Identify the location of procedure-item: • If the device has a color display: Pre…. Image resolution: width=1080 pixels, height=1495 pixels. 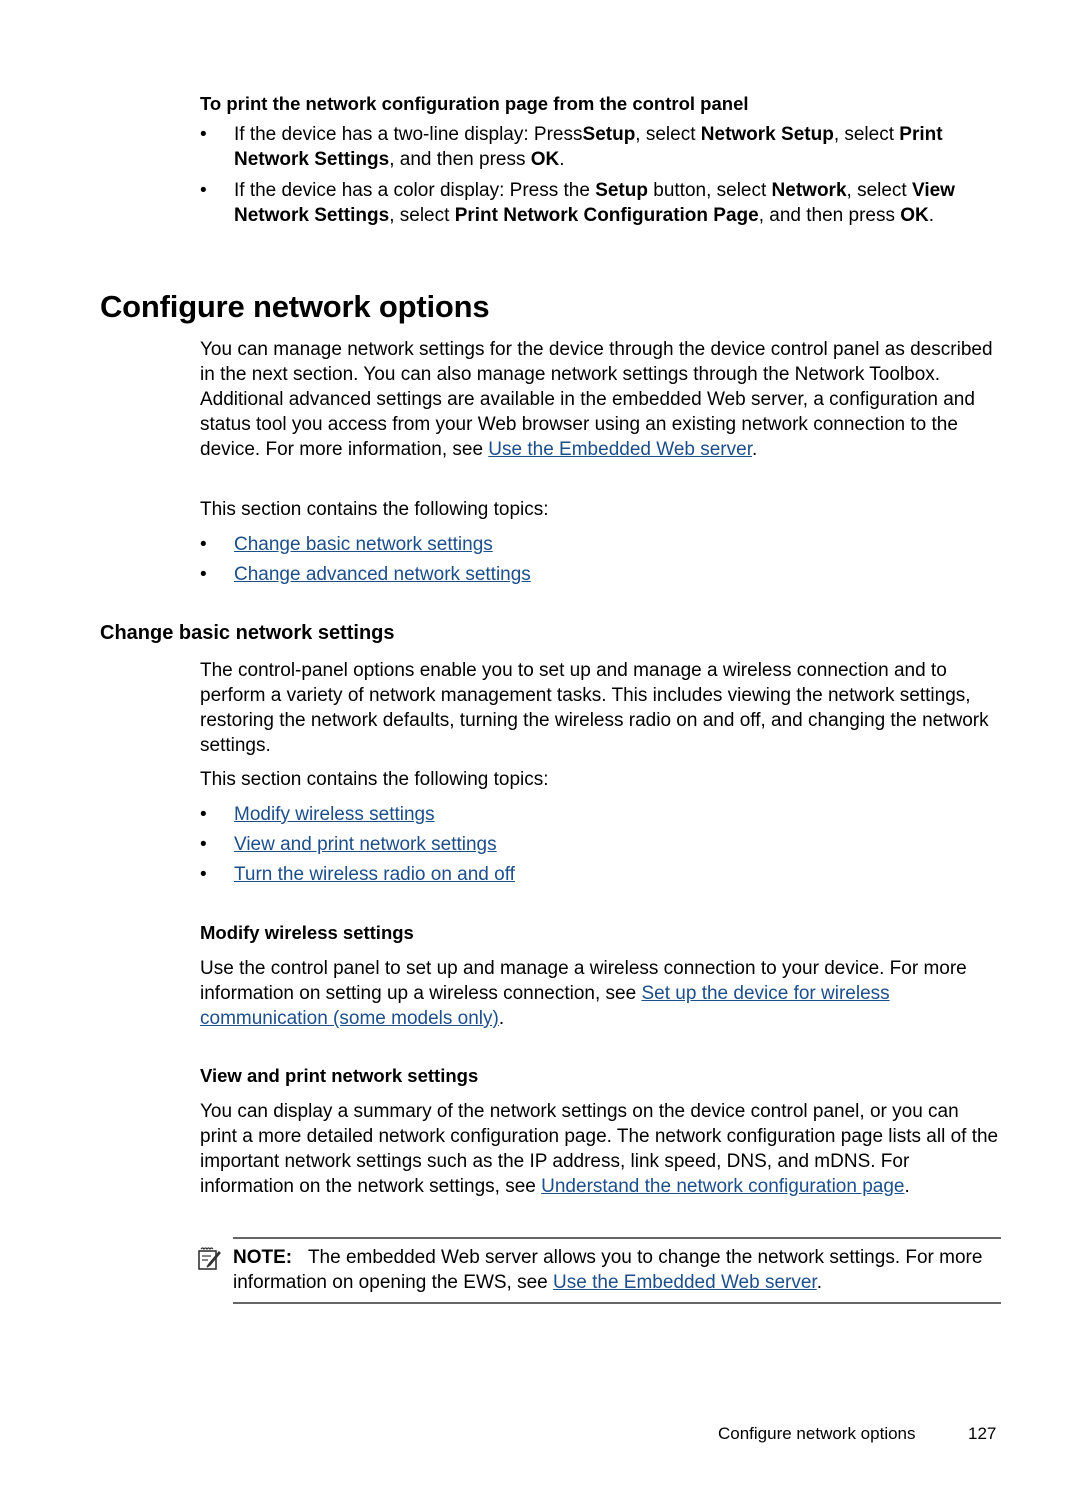
(595, 203).